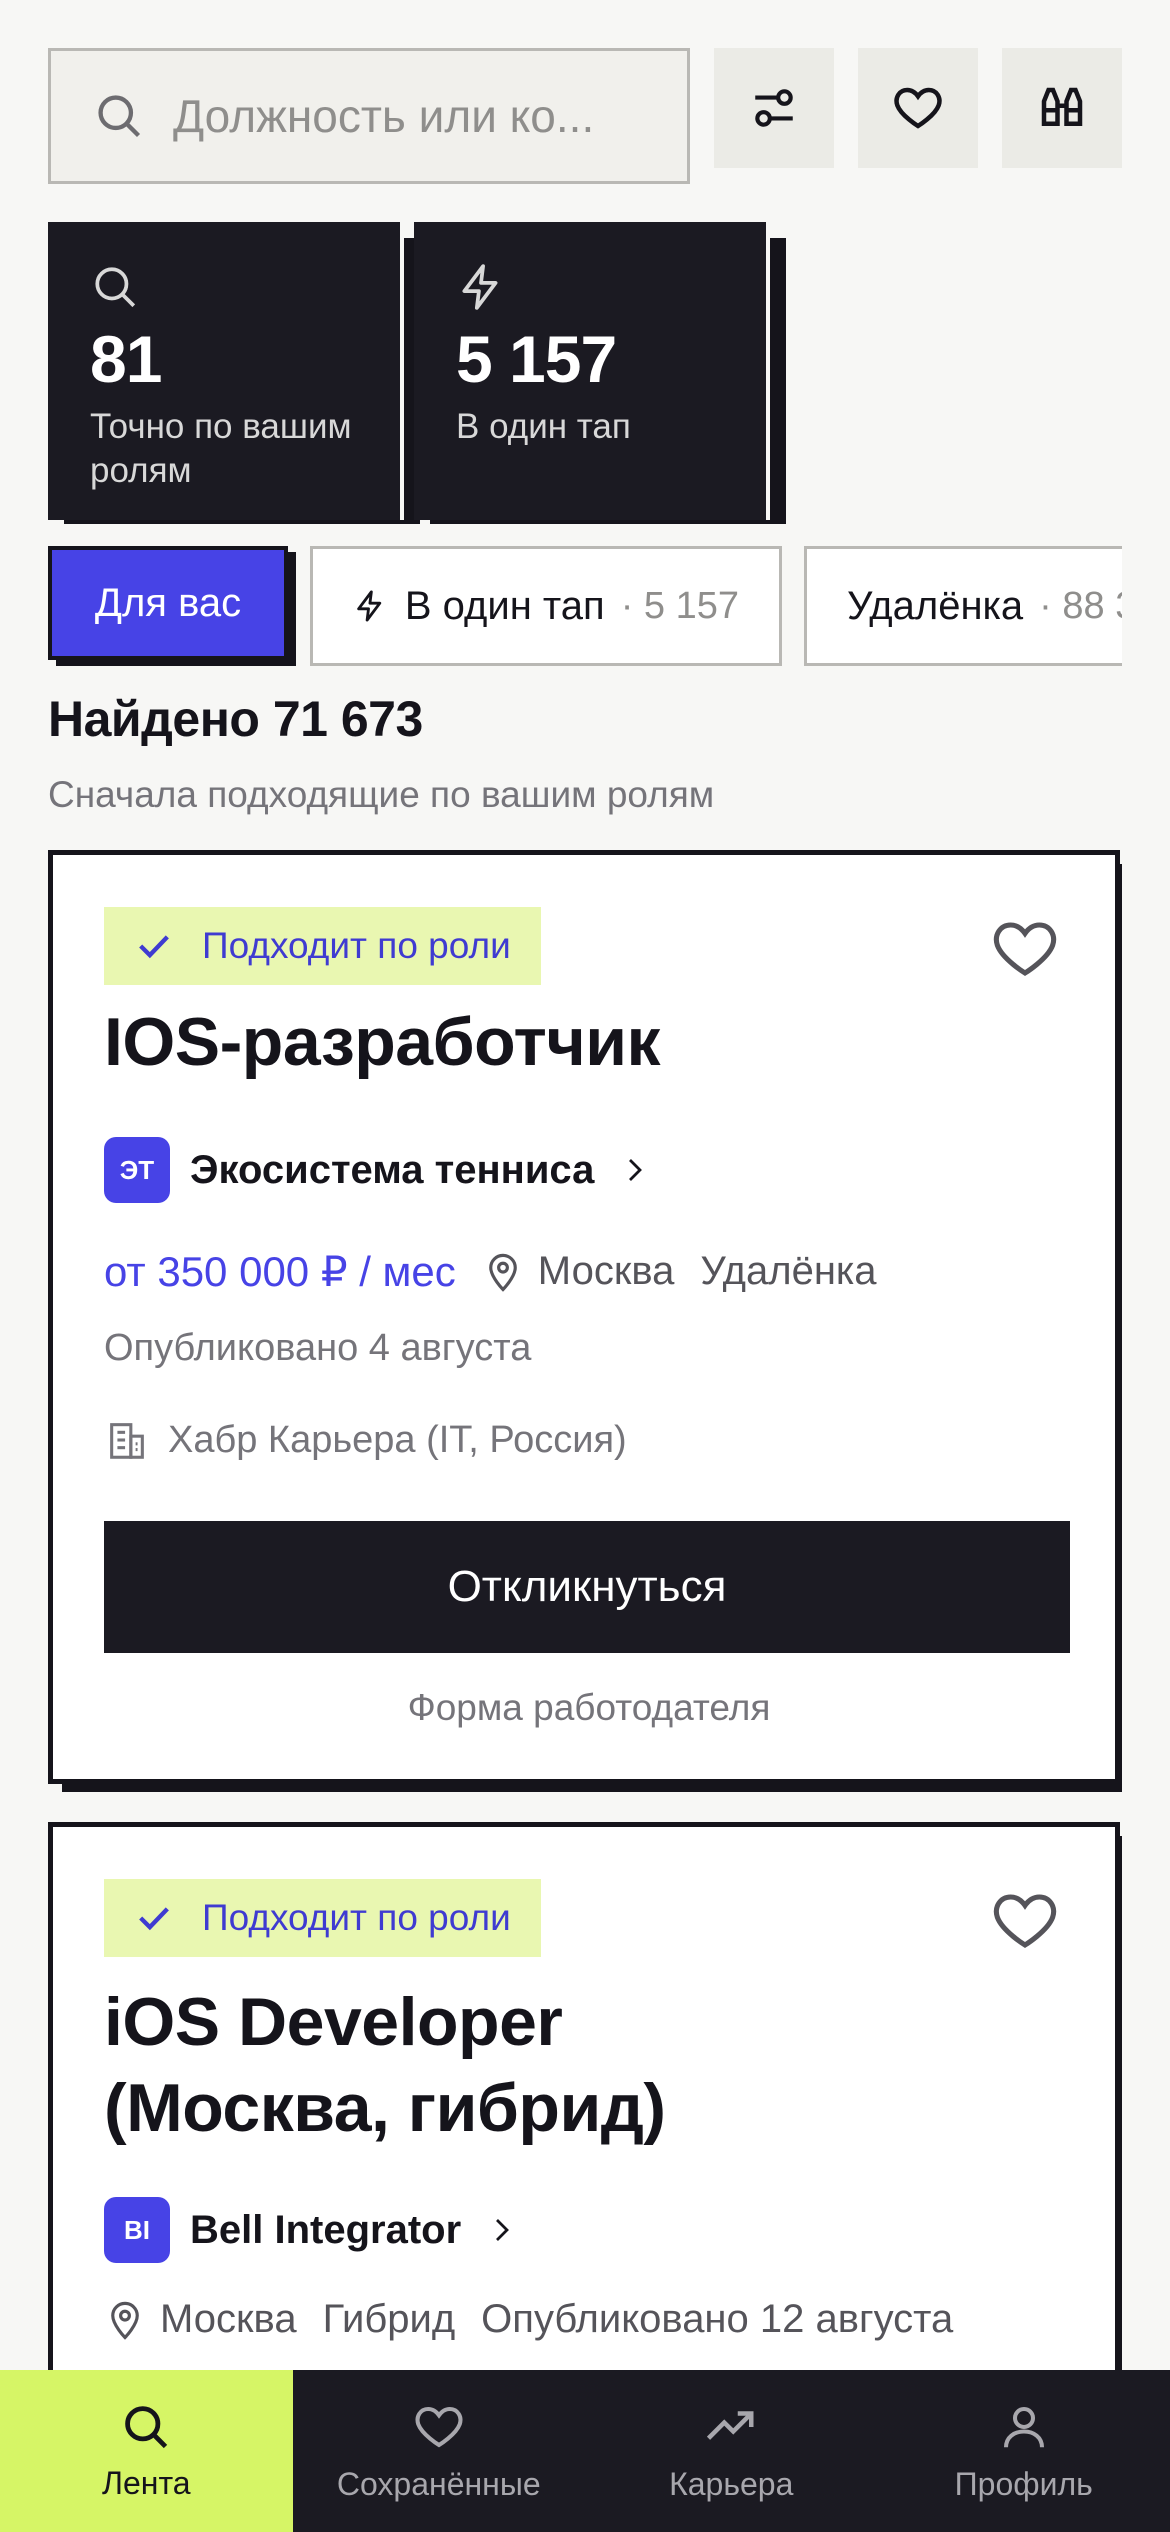 Image resolution: width=1170 pixels, height=2532 pixels. I want to click on nav-label: Профиль, so click(1023, 2483).